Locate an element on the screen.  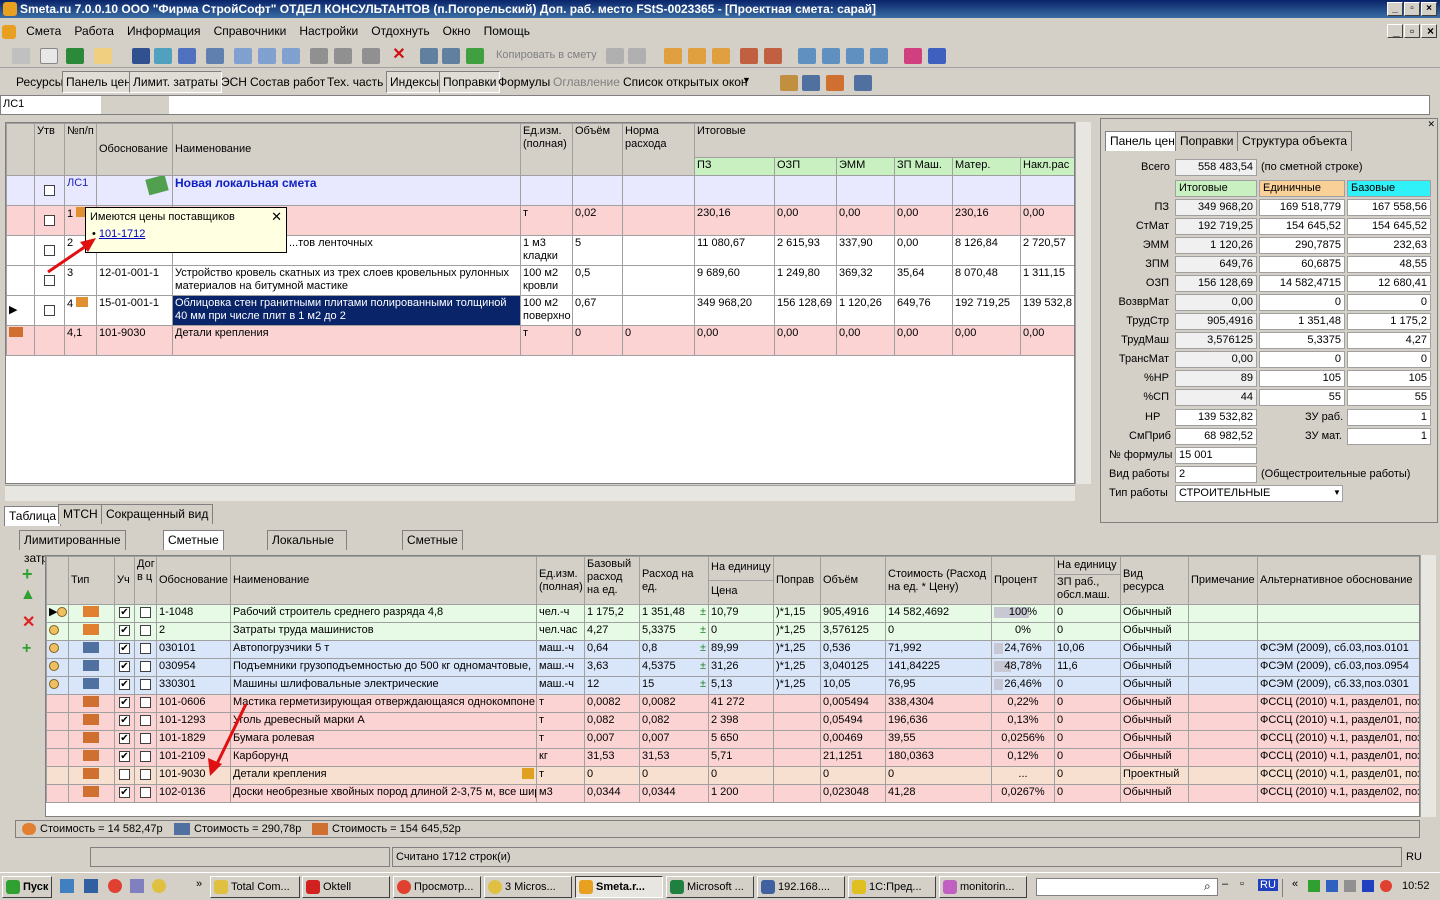
resource3-icon is located at coordinates (721, 56).